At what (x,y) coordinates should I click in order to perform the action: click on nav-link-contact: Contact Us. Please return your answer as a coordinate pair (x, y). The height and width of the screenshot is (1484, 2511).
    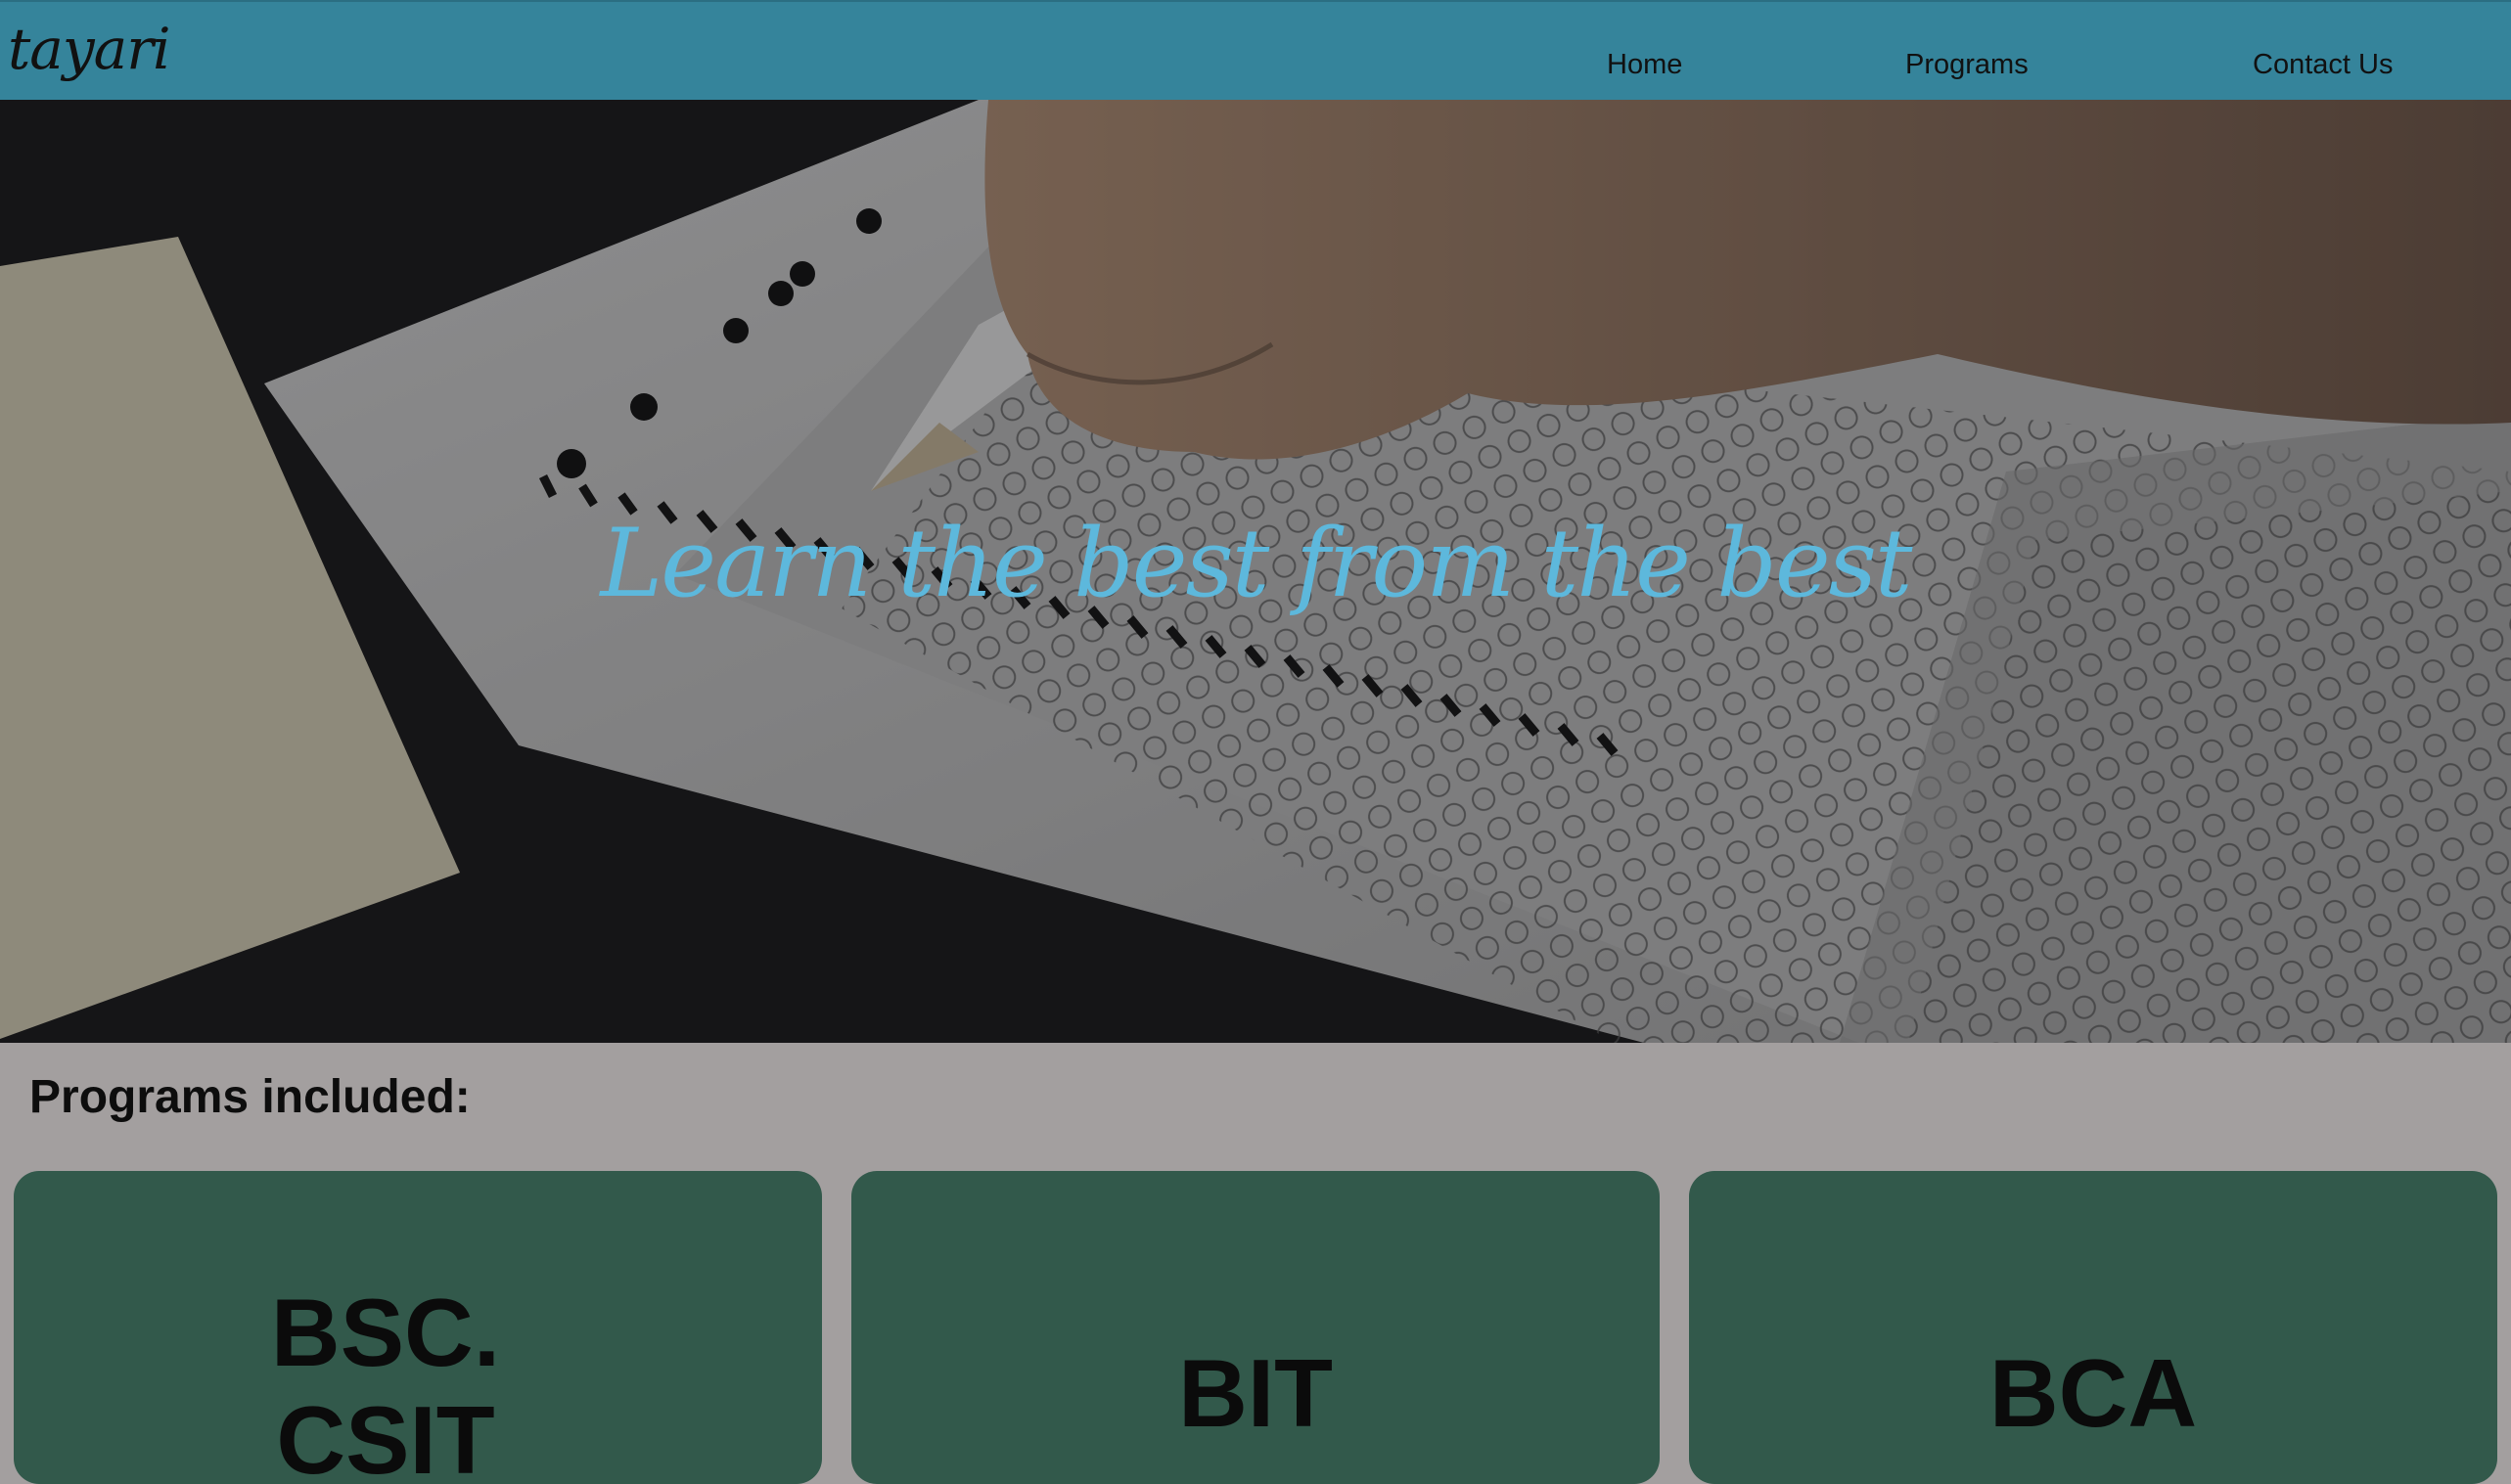
    Looking at the image, I should click on (2323, 65).